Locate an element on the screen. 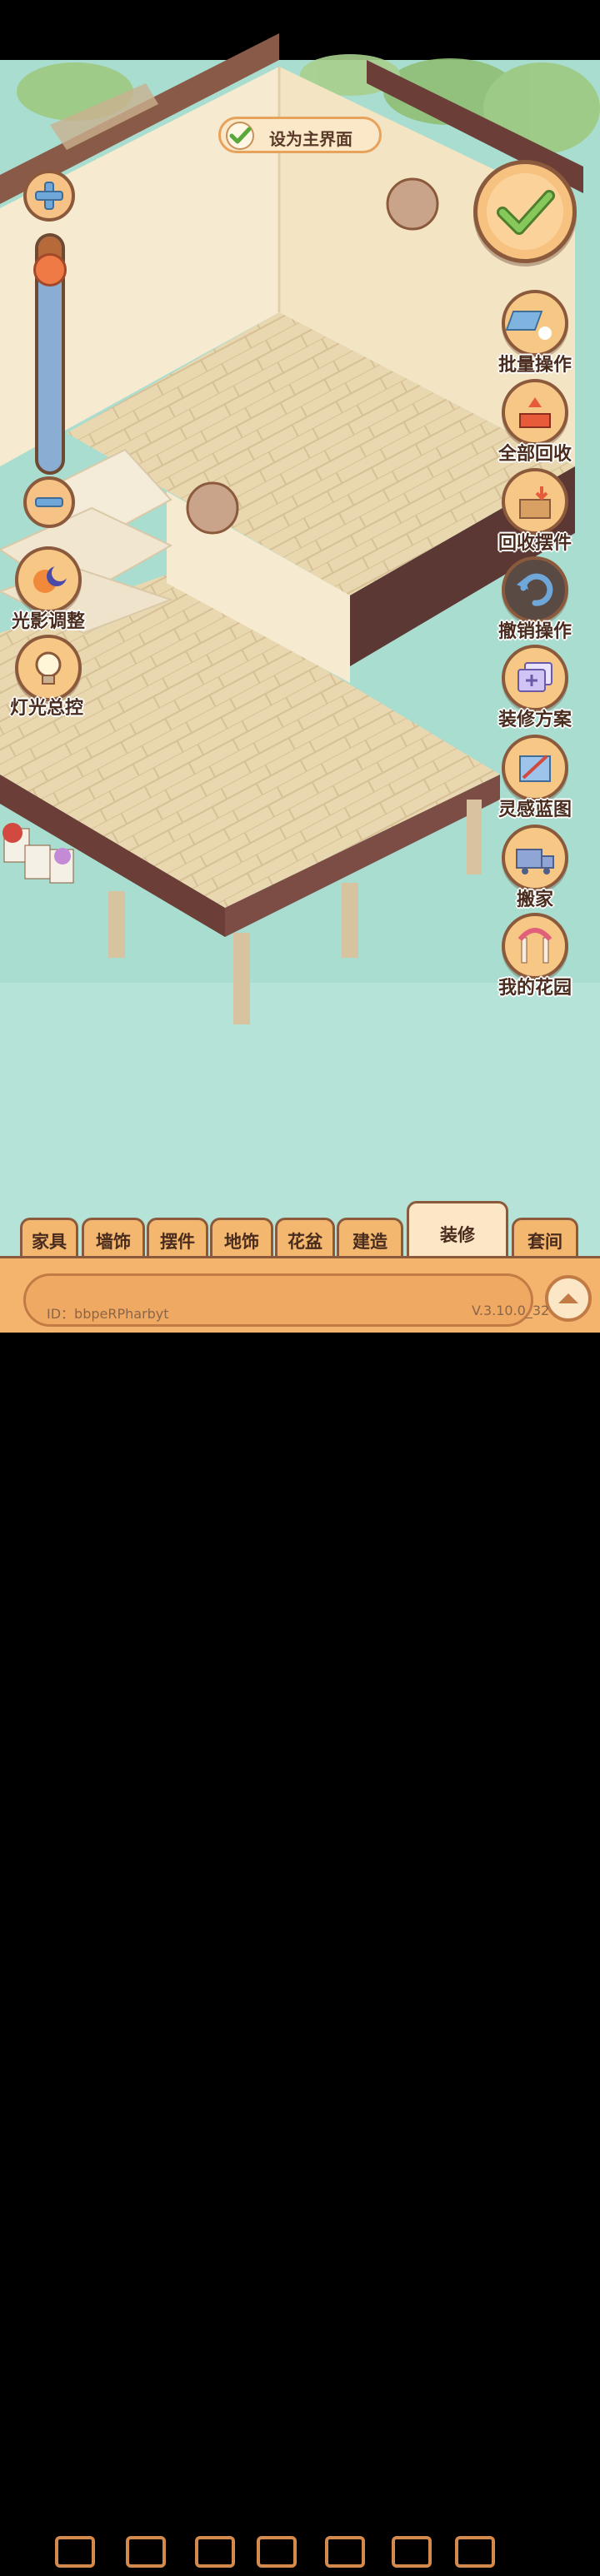 The width and height of the screenshot is (600, 2576). confirm-button is located at coordinates (525, 211).